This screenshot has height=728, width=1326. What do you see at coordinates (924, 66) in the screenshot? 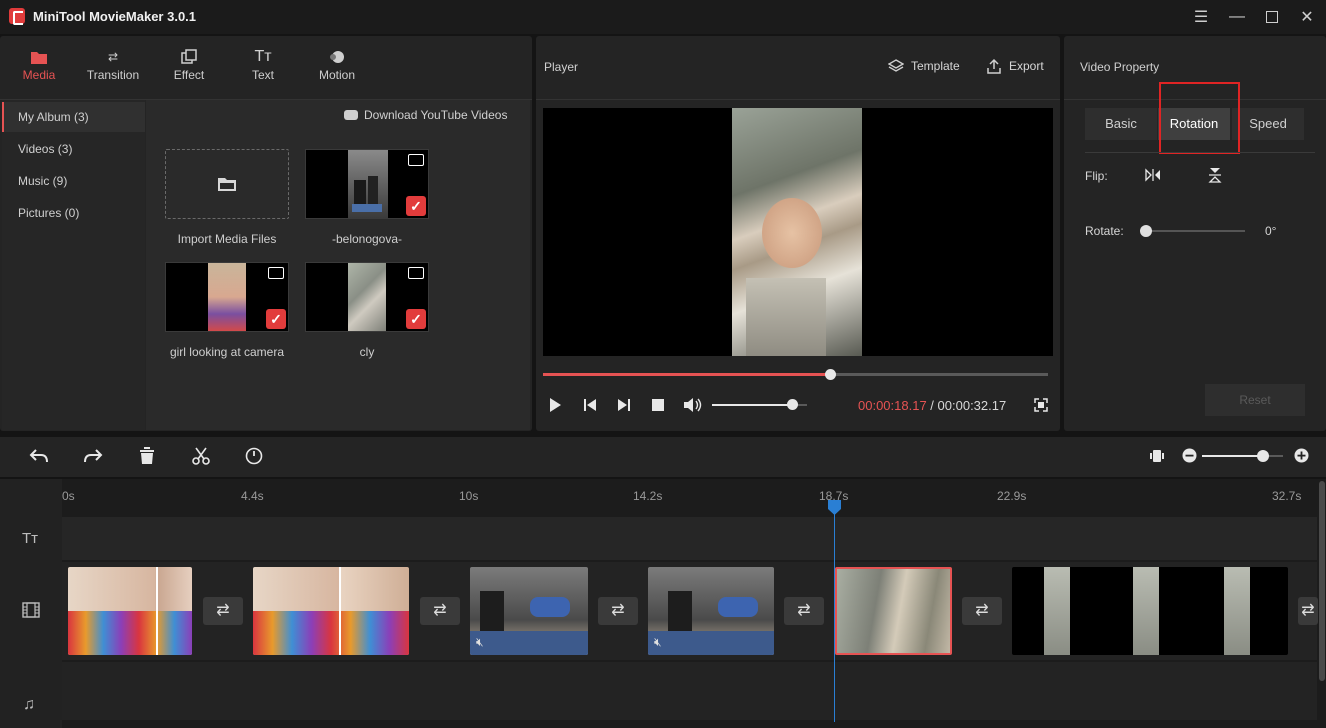
I see `template-button: Template` at bounding box center [924, 66].